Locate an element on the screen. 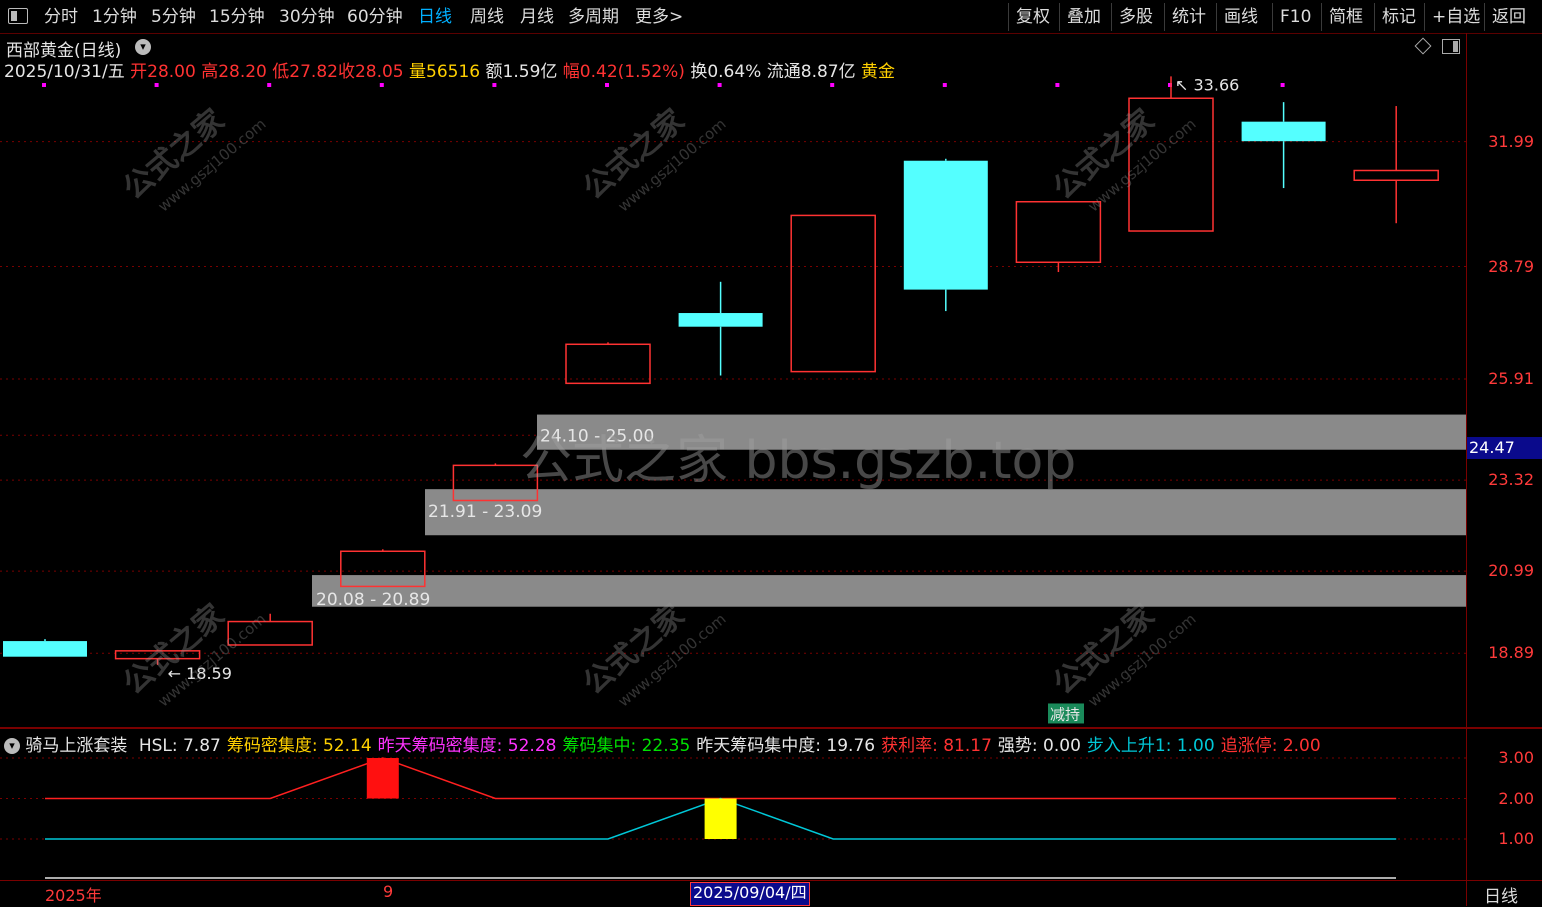 The height and width of the screenshot is (907, 1542). zone-label: 20.08 - 20.89 is located at coordinates (373, 600).